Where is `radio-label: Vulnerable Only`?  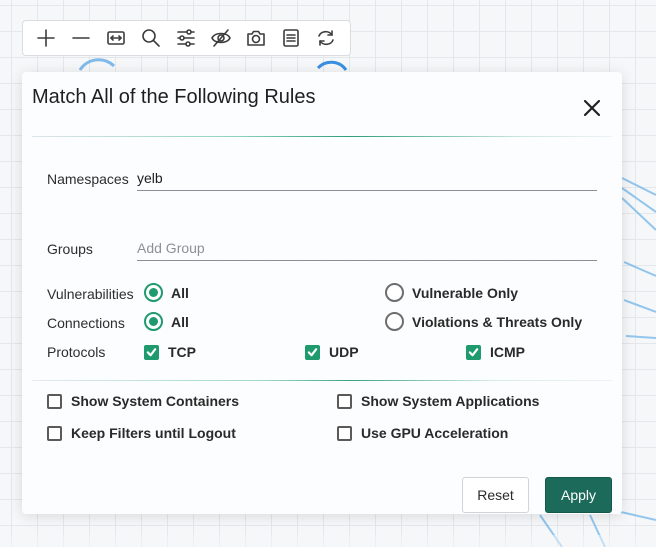 radio-label: Vulnerable Only is located at coordinates (465, 292).